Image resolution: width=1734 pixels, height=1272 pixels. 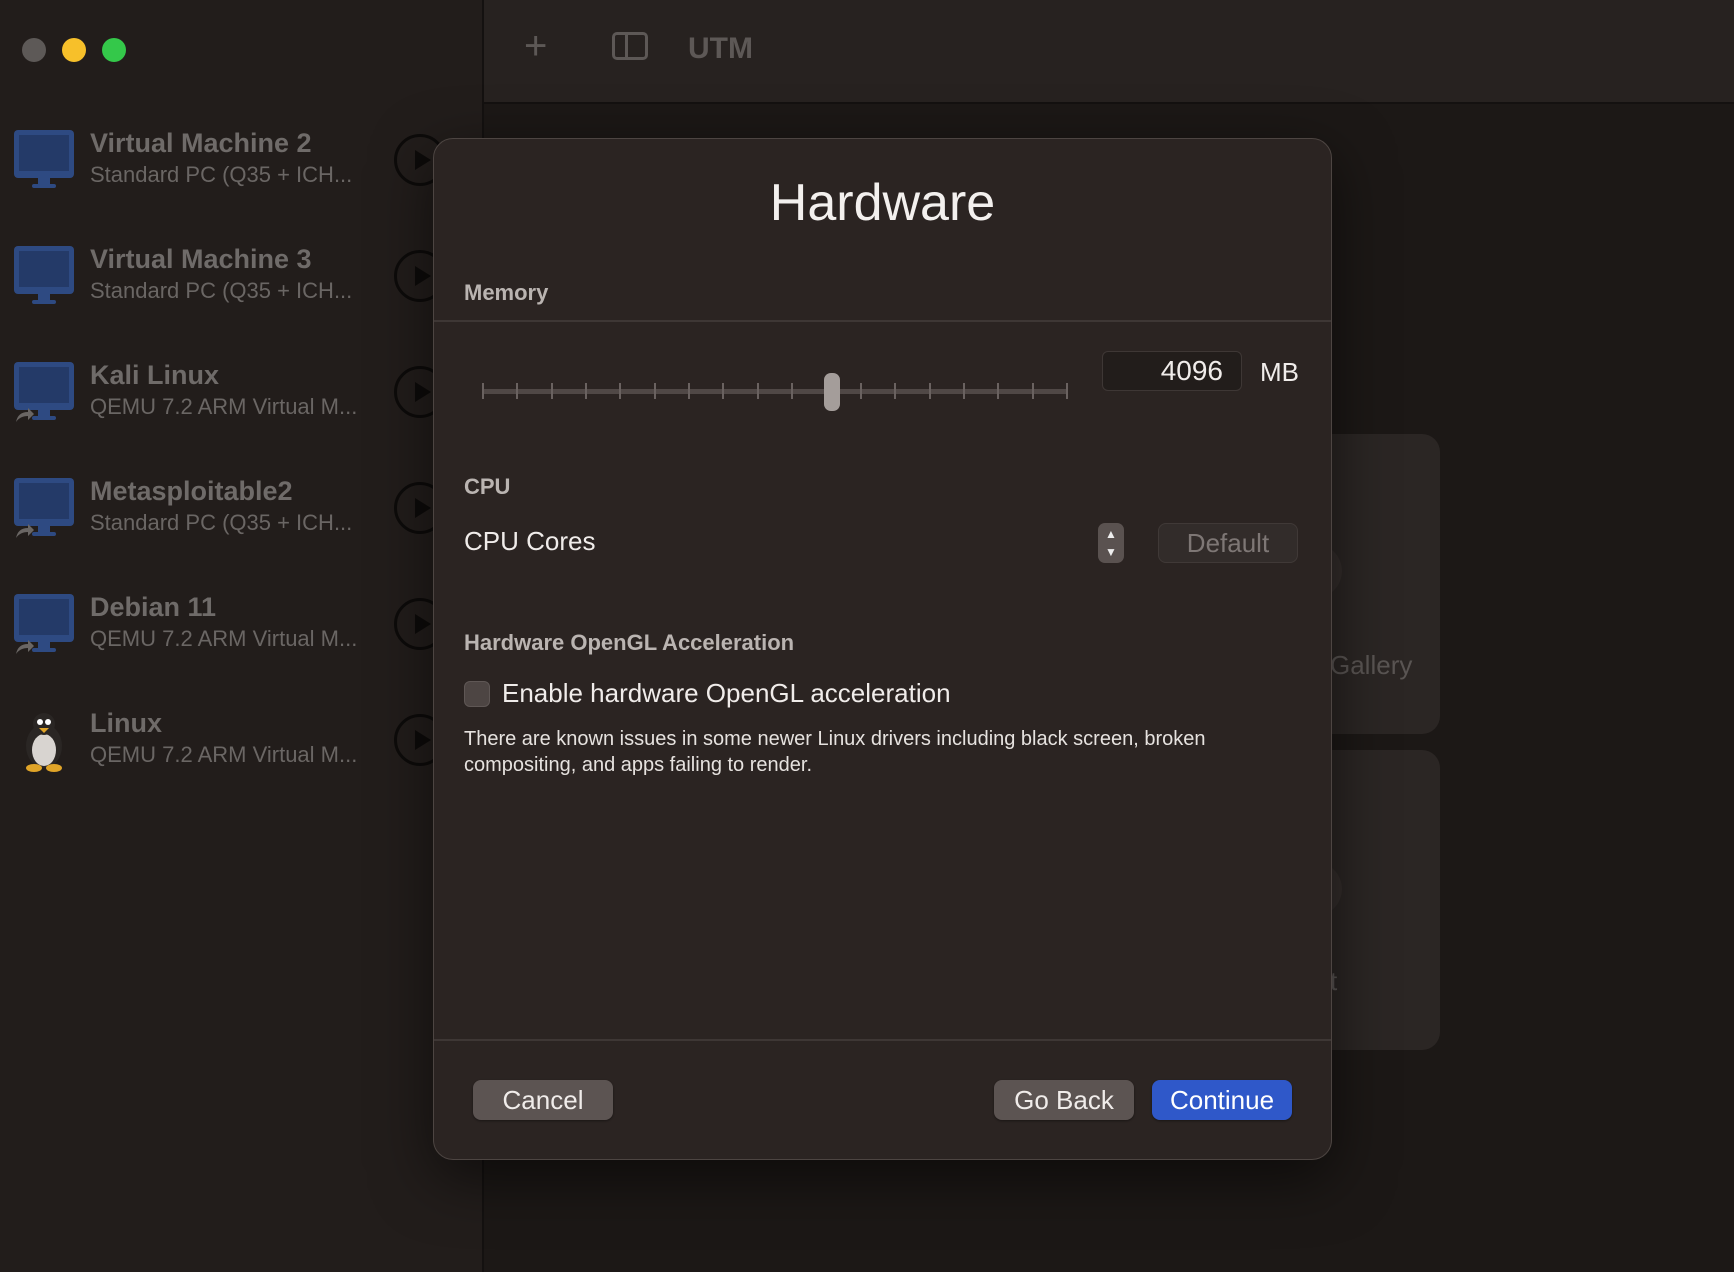 What do you see at coordinates (882, 1040) in the screenshot?
I see `footer-divider` at bounding box center [882, 1040].